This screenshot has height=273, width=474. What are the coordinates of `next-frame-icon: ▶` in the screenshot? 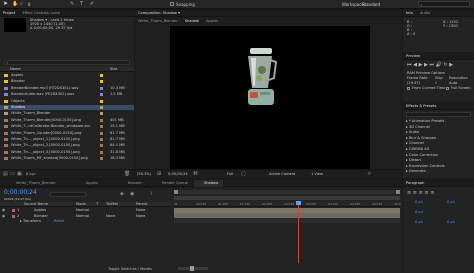 It's located at (426, 65).